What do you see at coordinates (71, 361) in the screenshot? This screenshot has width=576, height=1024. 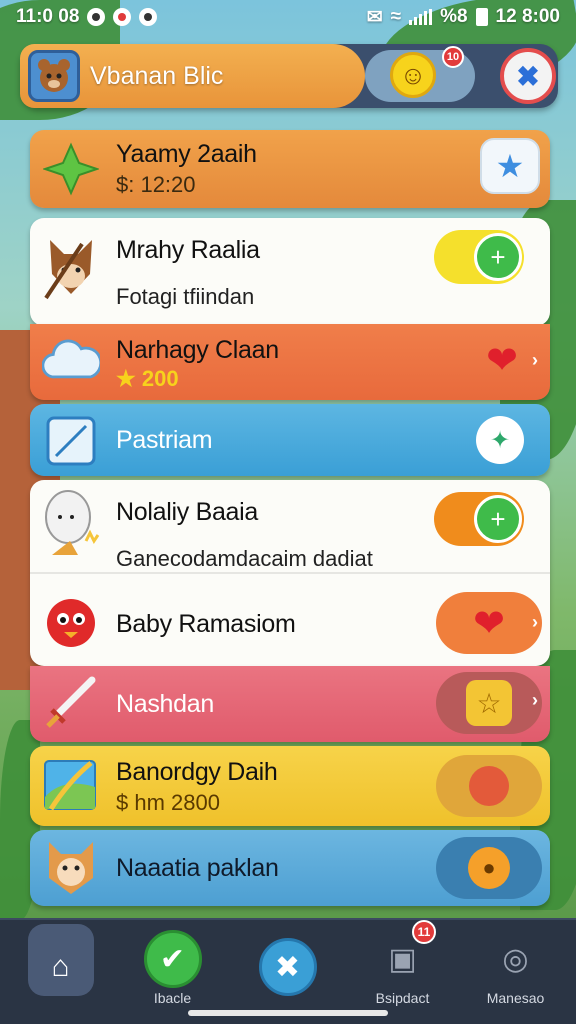 I see `cloud-icon` at bounding box center [71, 361].